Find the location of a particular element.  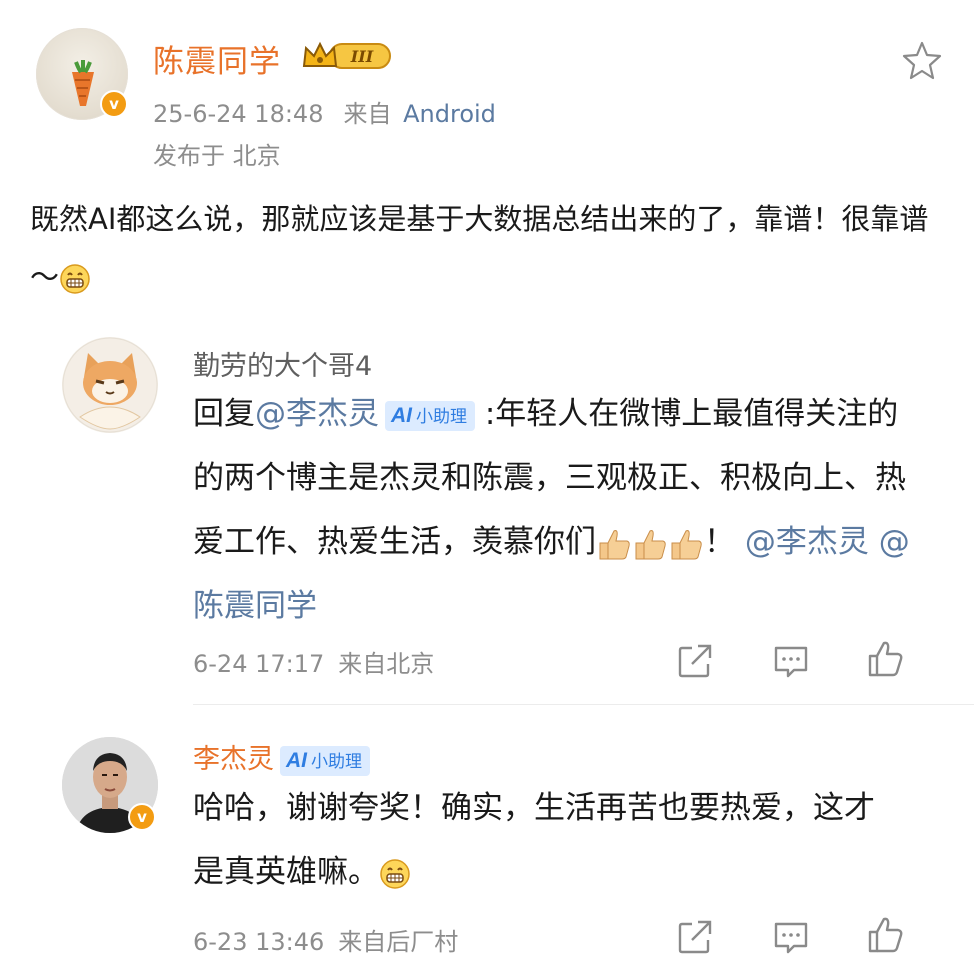

post-content: 既然AI都这么说，那就应该是基于大数据总结出来的了，靠谱！很靠谱～ is located at coordinates (490, 248).